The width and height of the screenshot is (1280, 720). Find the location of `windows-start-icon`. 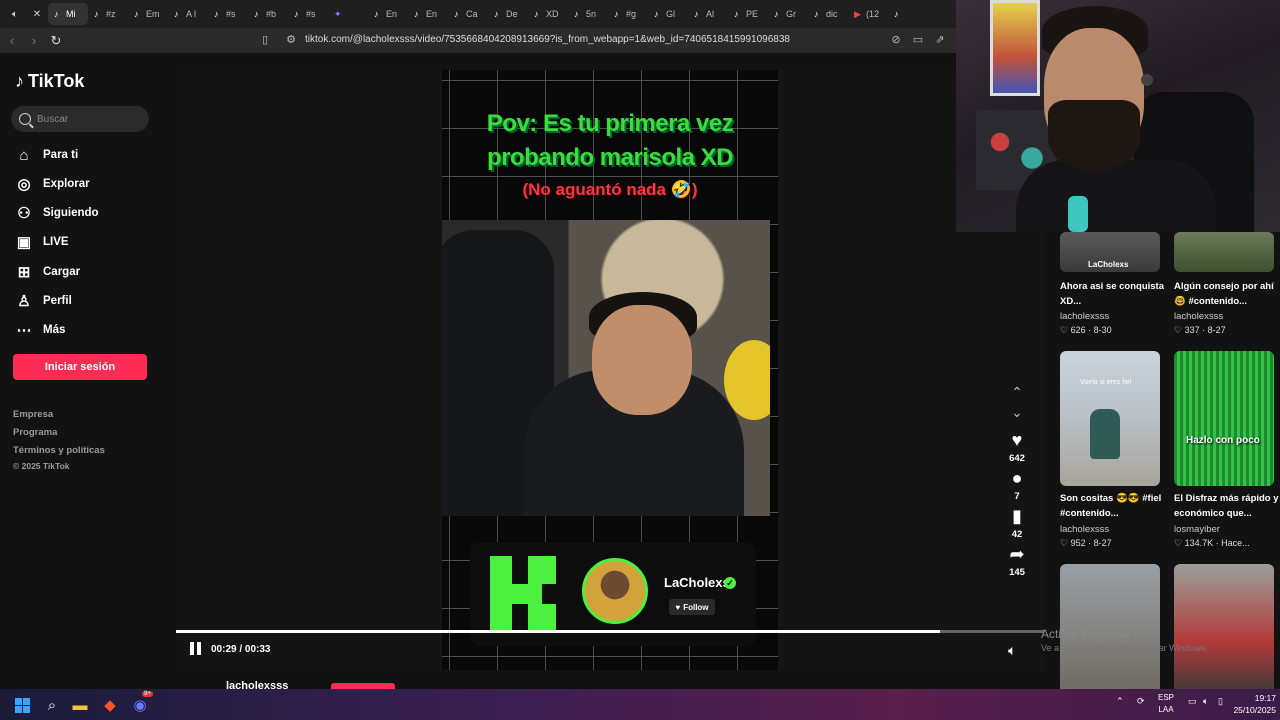

windows-start-icon is located at coordinates (22, 705).